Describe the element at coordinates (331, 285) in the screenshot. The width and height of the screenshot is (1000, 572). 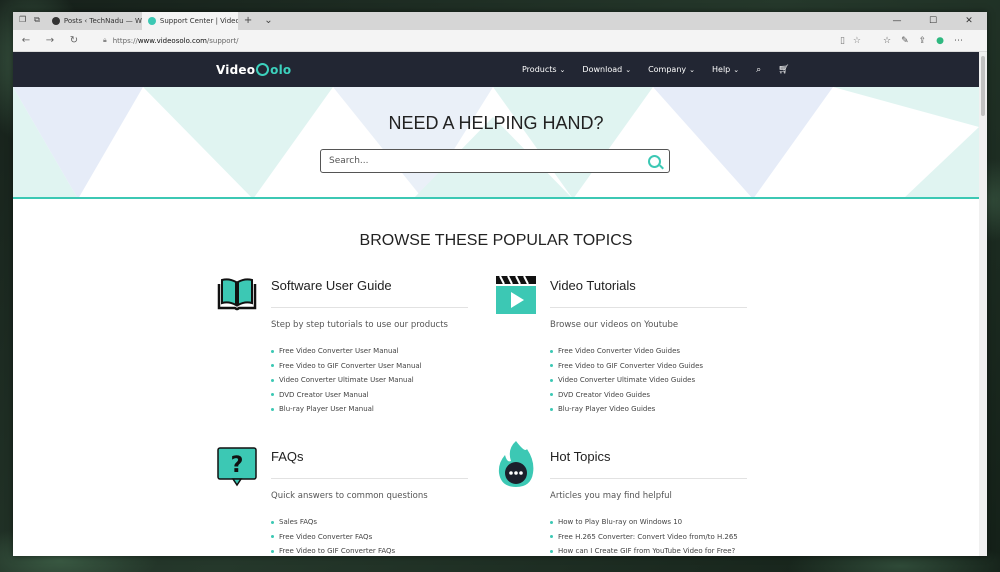
I see `topic-title: Software User Guide` at that location.